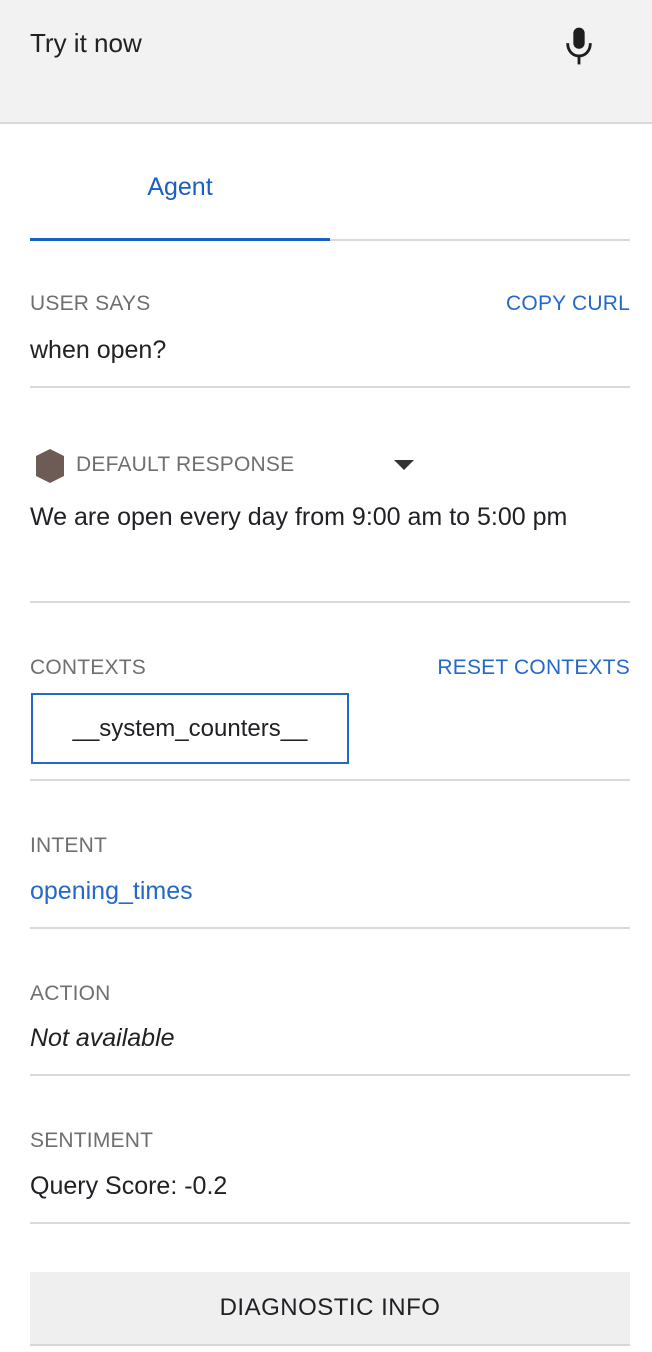 This screenshot has height=1352, width=652. I want to click on user-says-label: USER SAYS, so click(90, 303).